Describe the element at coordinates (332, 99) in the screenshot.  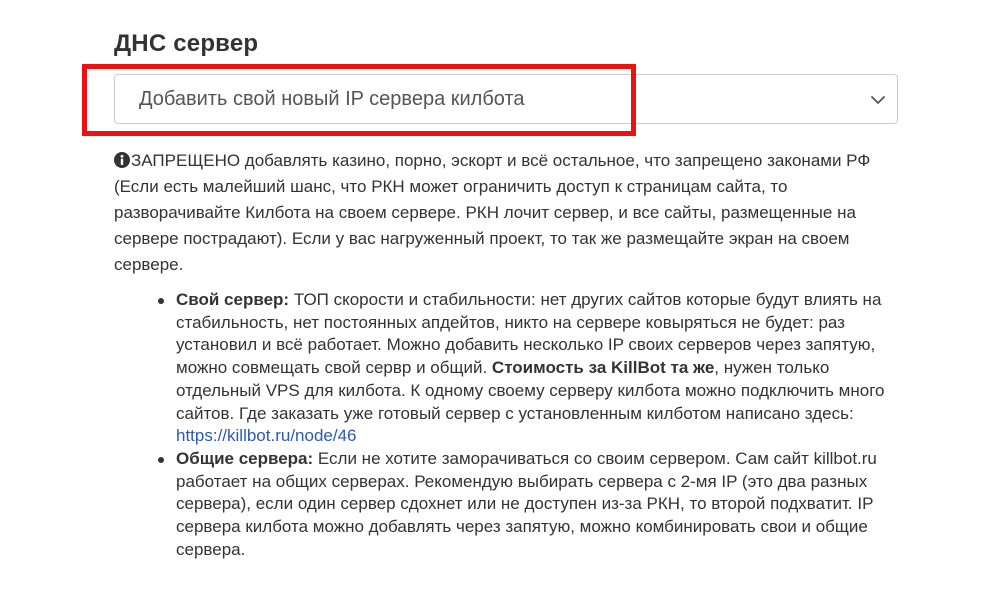
I see `select-selected-value: Добавить свой новый IP сервера килбота` at that location.